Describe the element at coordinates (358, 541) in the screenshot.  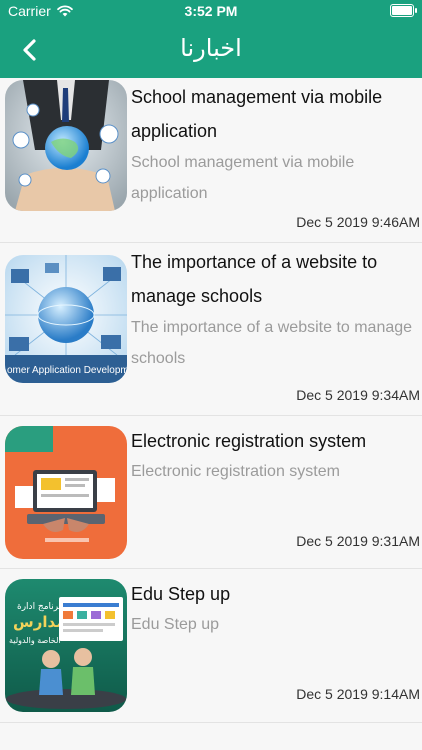
I see `news-date: Dec 5 2019 9:31AM` at that location.